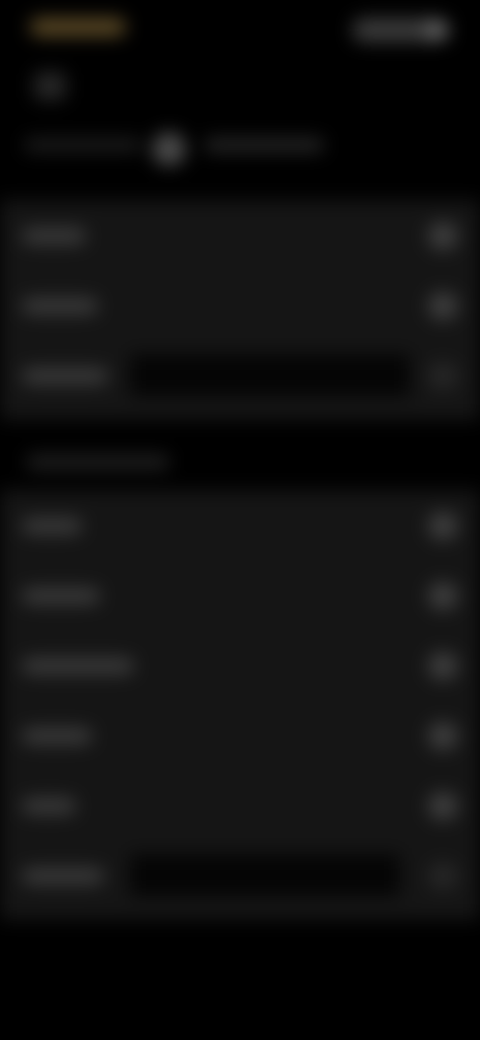 Image resolution: width=480 pixels, height=1040 pixels. What do you see at coordinates (83, 145) in the screenshot?
I see `segment-left-label` at bounding box center [83, 145].